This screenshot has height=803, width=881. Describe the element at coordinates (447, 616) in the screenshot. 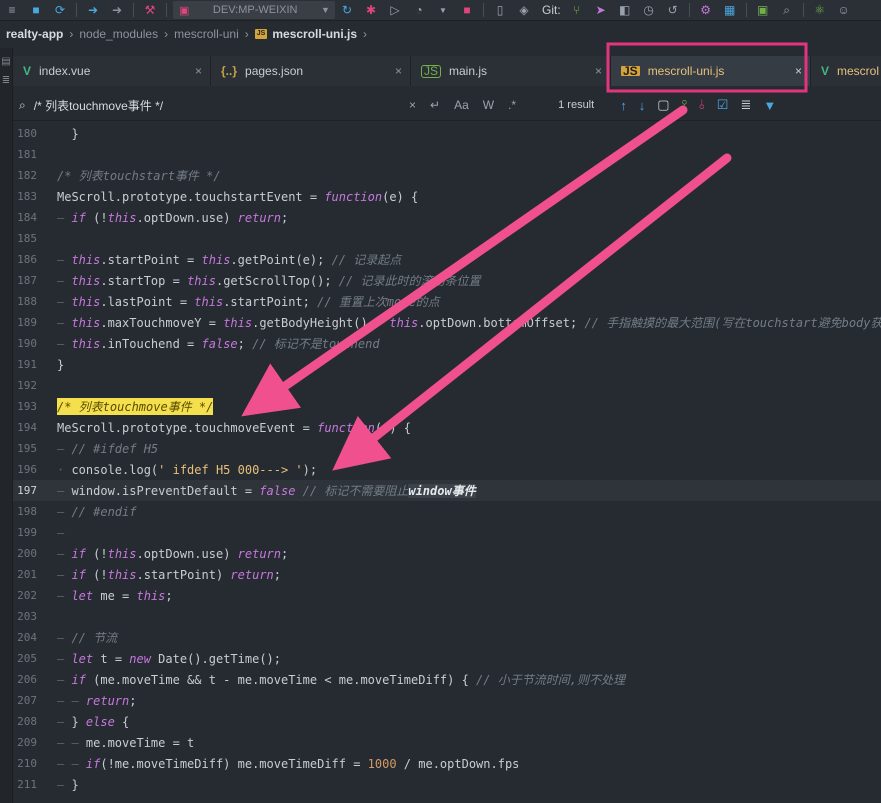

I see `code-line: 203` at that location.